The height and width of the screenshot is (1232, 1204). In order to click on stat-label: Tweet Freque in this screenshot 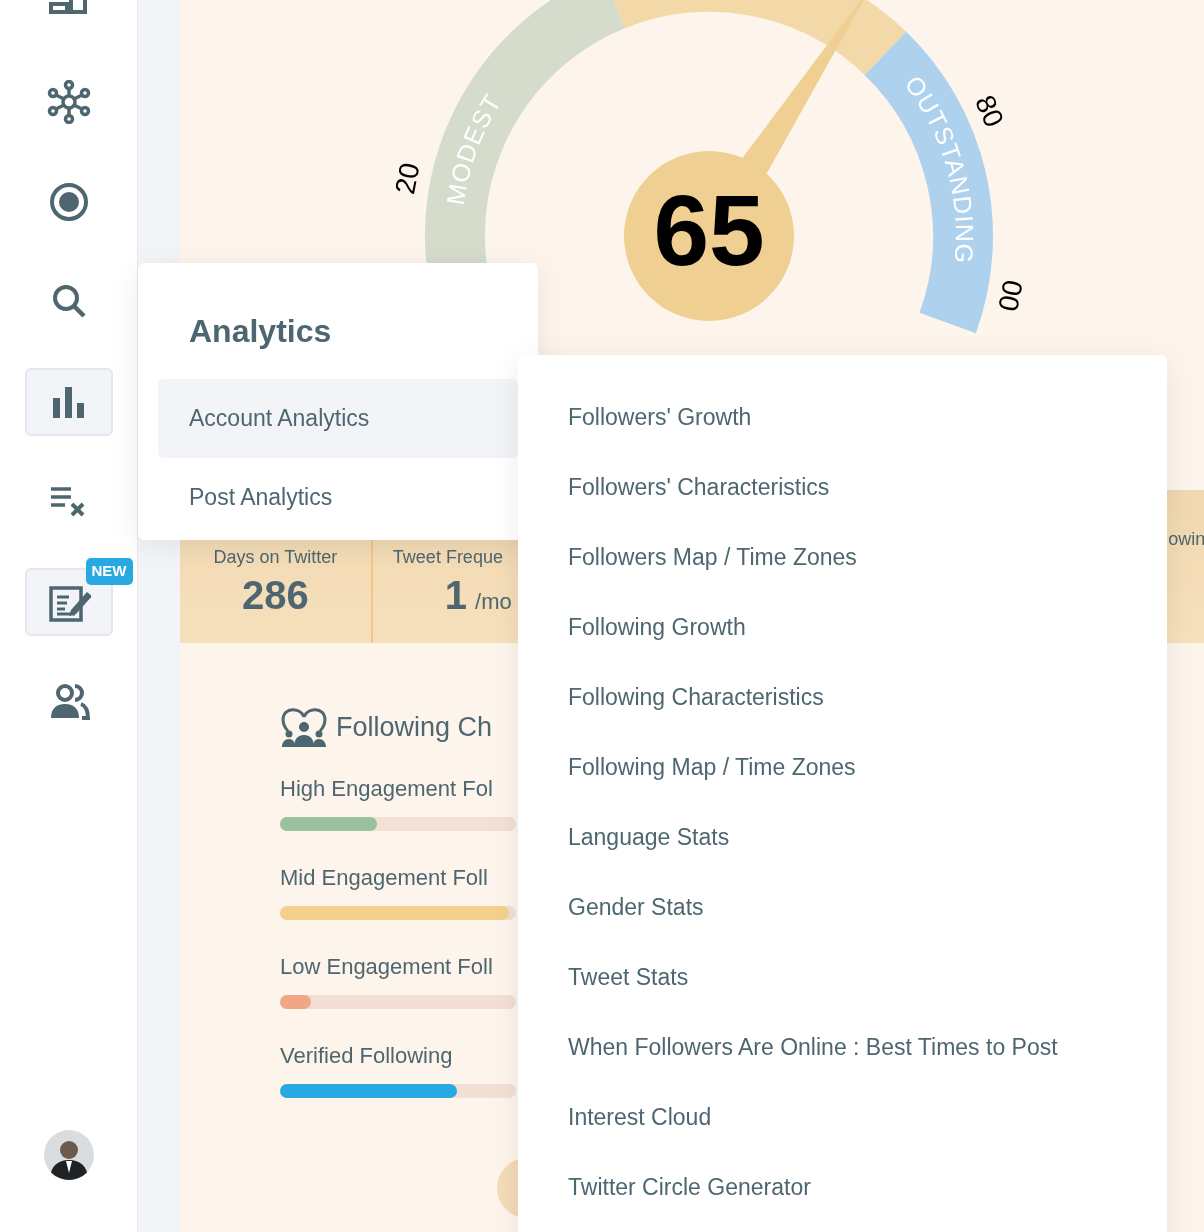, I will do `click(447, 557)`.